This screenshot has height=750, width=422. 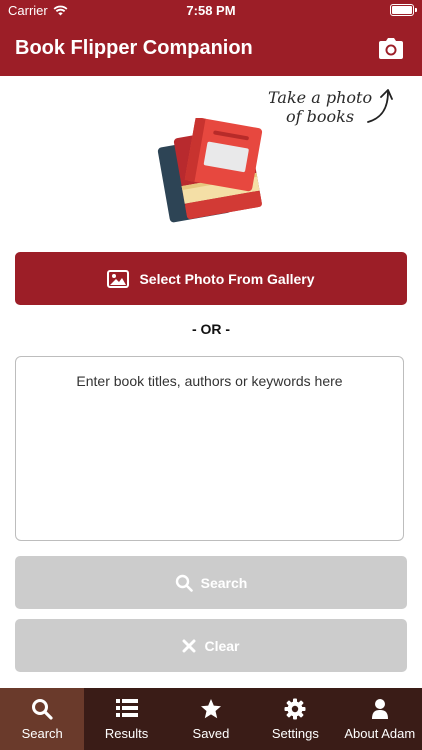 I want to click on gear-icon, so click(x=295, y=709).